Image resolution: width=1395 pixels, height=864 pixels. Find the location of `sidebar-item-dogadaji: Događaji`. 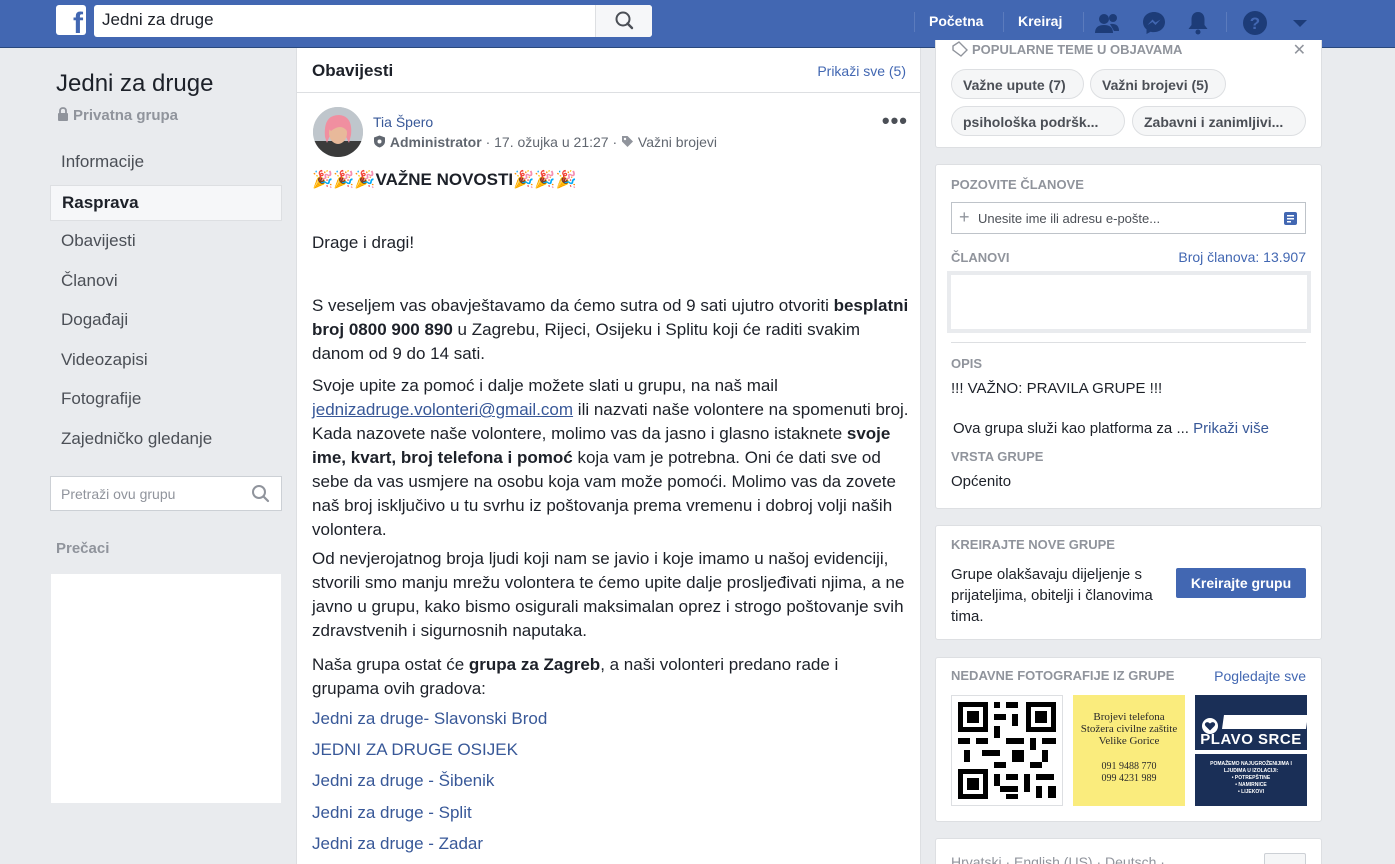

sidebar-item-dogadaji: Događaji is located at coordinates (166, 321).